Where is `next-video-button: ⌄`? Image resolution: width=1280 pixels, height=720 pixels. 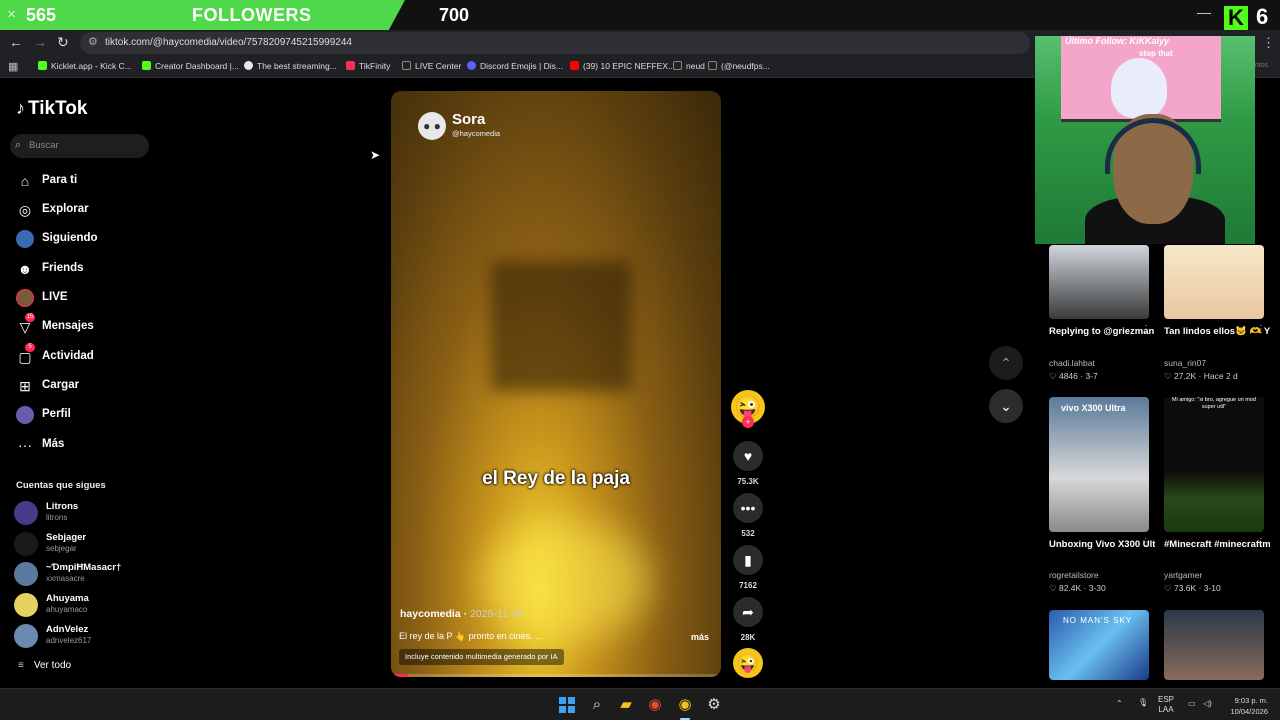
next-video-button: ⌄ is located at coordinates (1006, 406).